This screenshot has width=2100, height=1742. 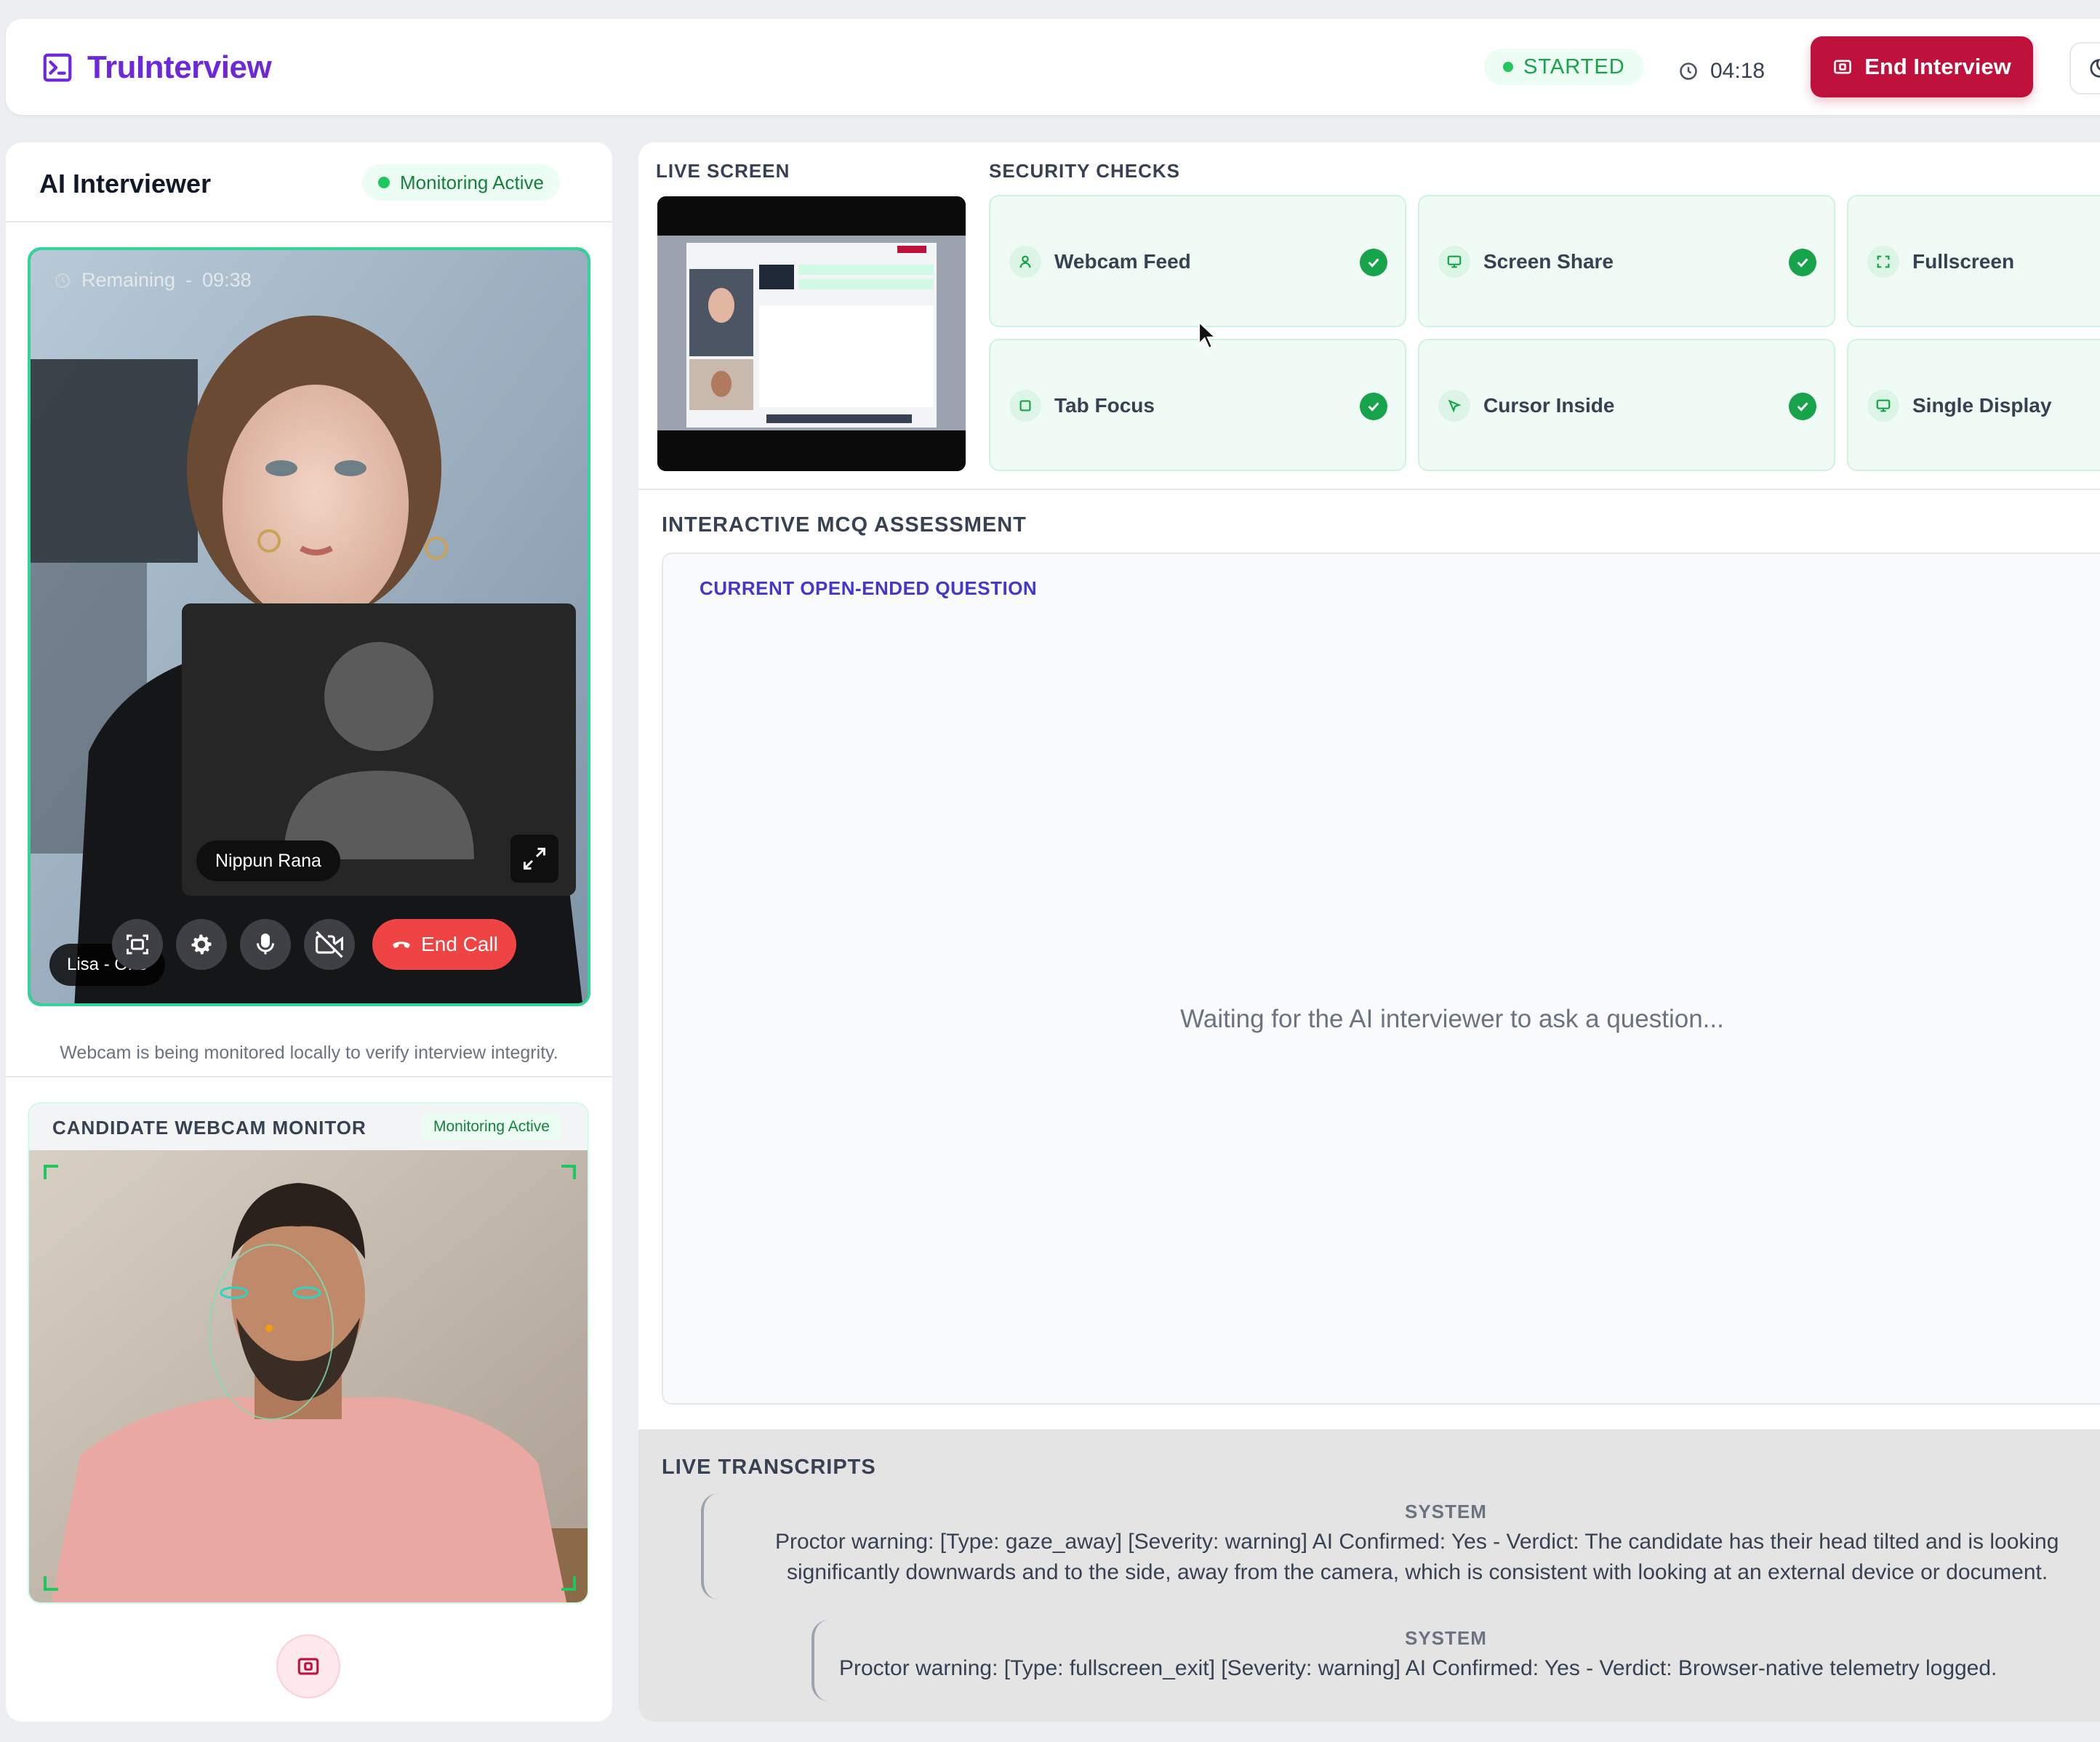 I want to click on candidate-name-chip: Nippun Rana, so click(x=268, y=860).